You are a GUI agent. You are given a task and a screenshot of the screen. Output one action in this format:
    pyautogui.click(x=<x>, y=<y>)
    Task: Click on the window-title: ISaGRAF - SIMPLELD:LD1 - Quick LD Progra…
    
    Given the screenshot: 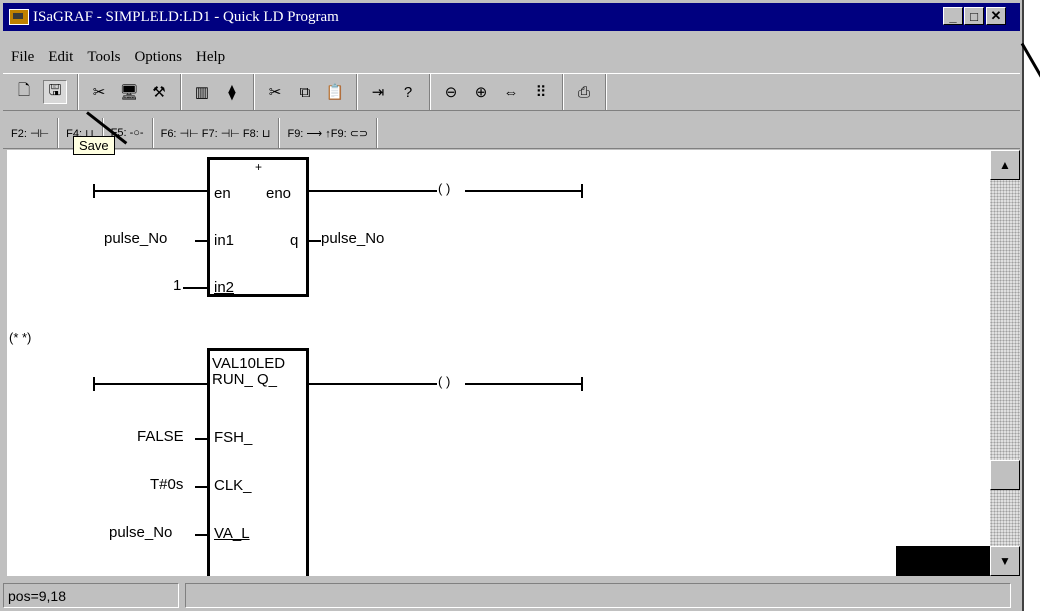 What is the action you would take?
    pyautogui.click(x=186, y=16)
    